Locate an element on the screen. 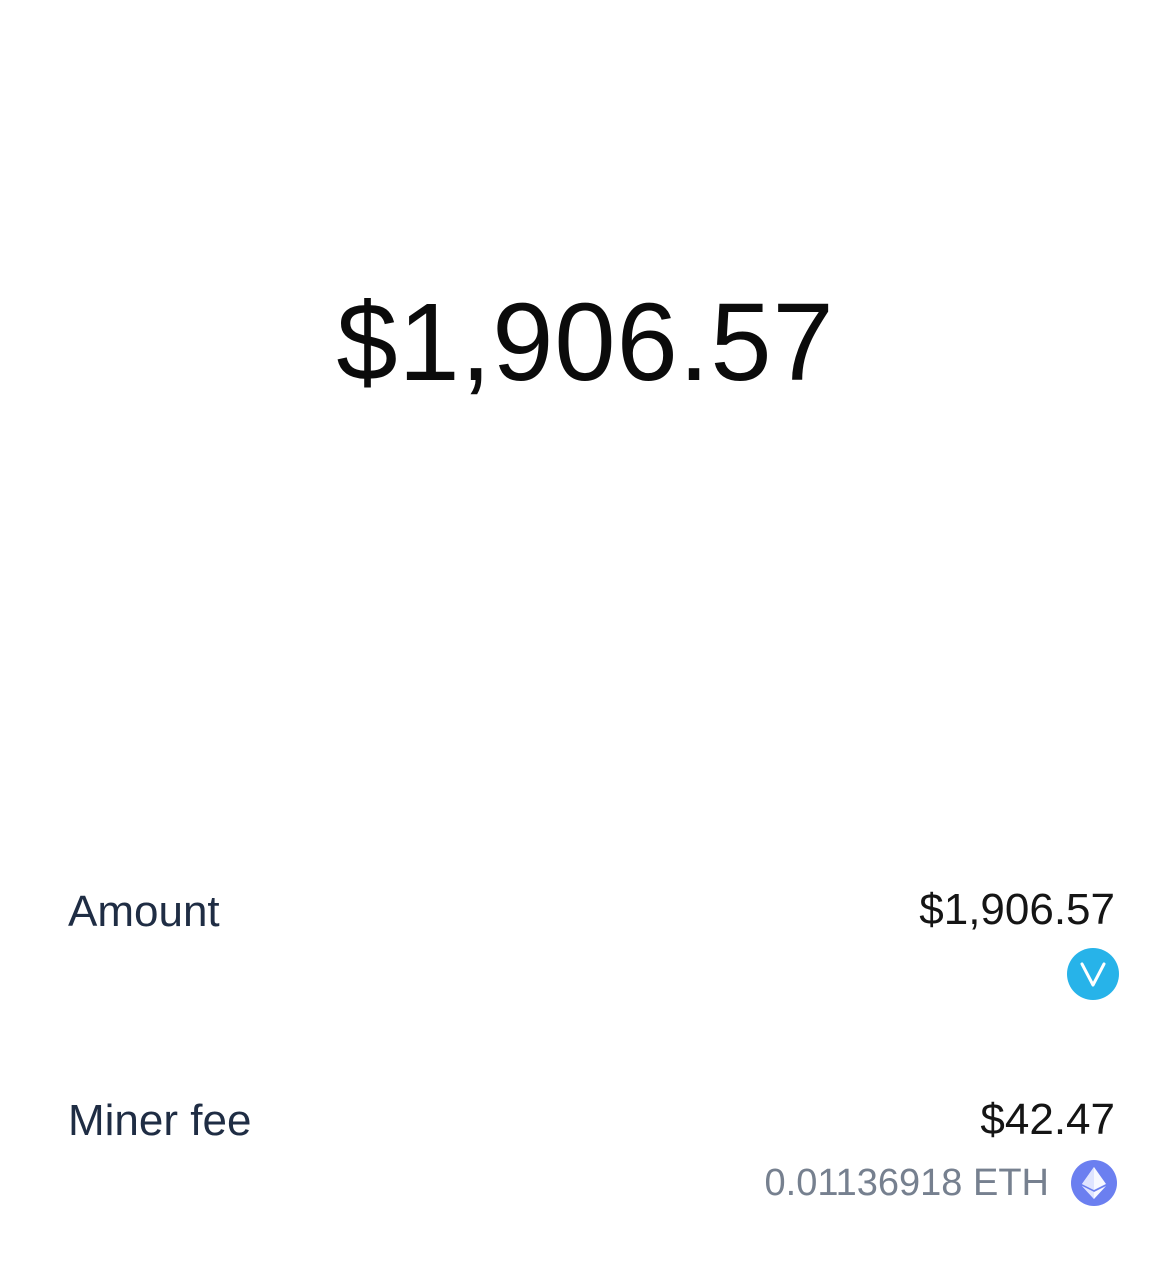  miner-fee-eth-amount: 0.01136918 ETH is located at coordinates (907, 1183).